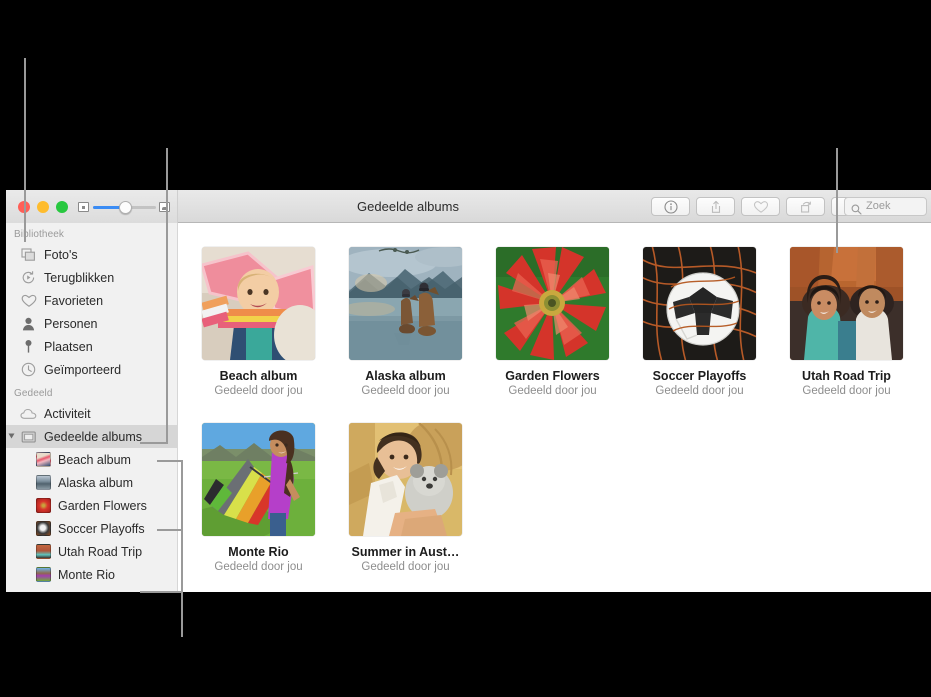 The width and height of the screenshot is (931, 697). I want to click on info-button, so click(670, 206).